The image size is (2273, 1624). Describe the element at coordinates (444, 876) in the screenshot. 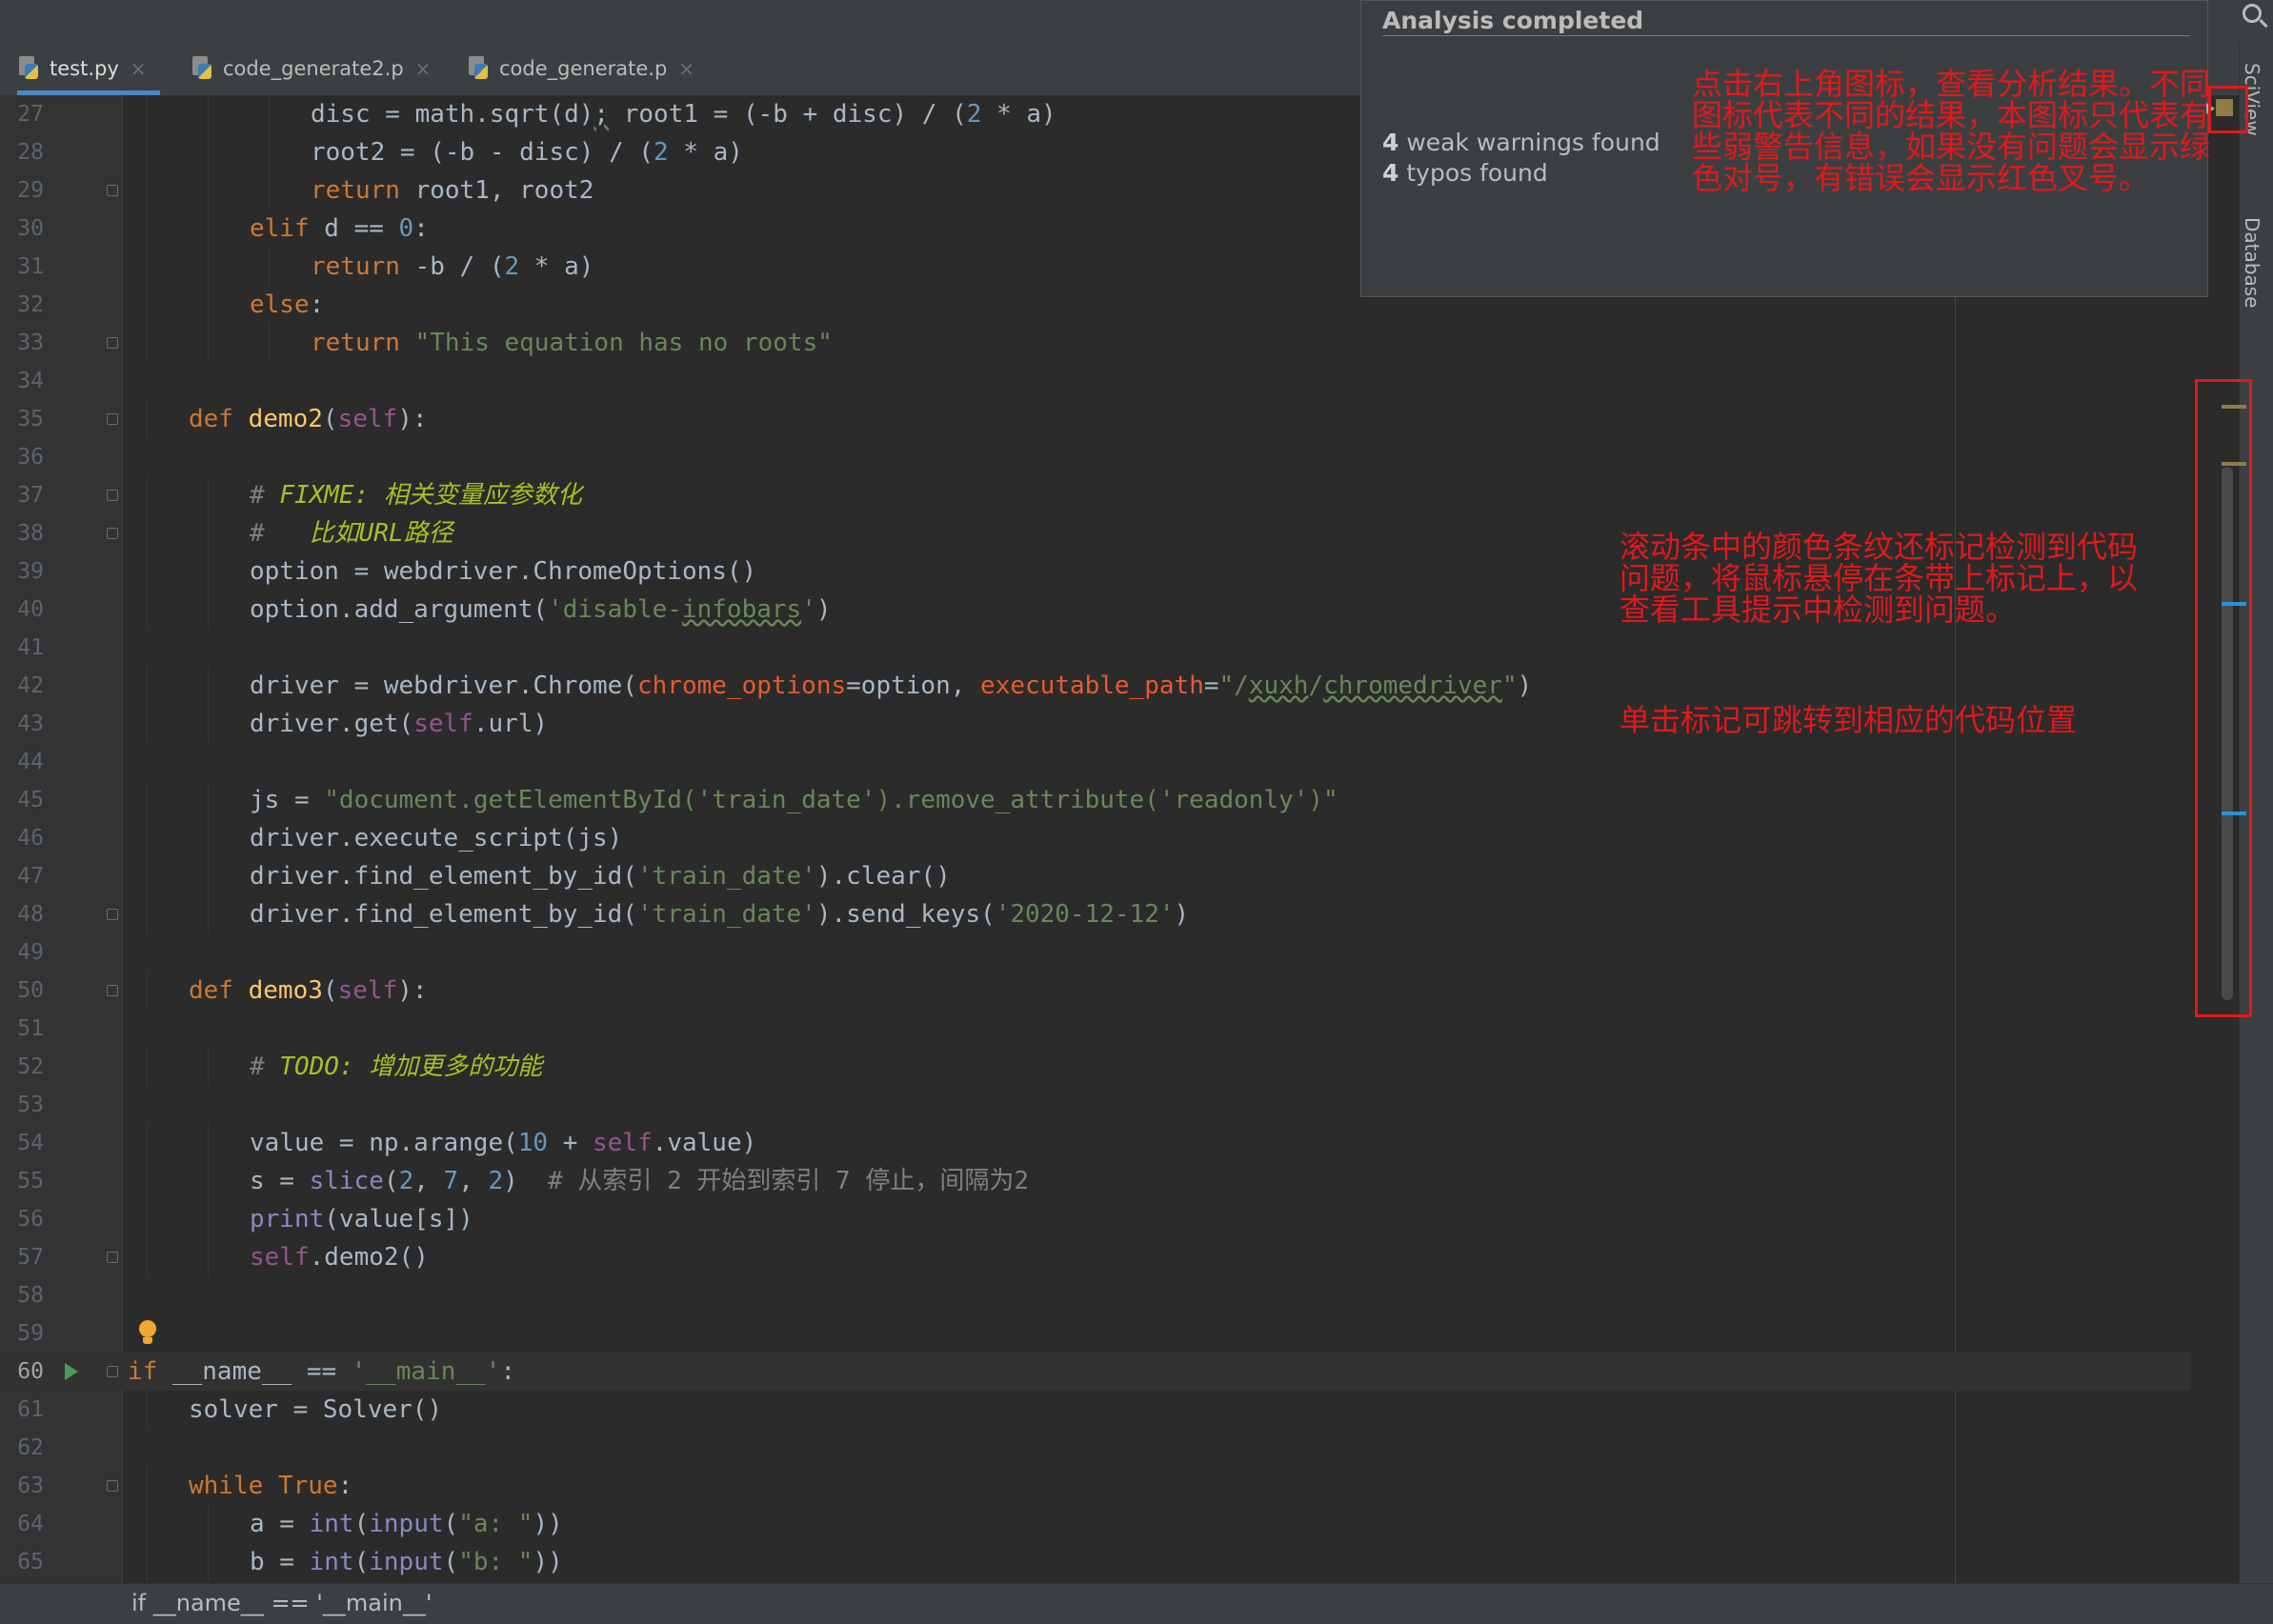

I see `code-token: driver.find_element_by_id(` at that location.